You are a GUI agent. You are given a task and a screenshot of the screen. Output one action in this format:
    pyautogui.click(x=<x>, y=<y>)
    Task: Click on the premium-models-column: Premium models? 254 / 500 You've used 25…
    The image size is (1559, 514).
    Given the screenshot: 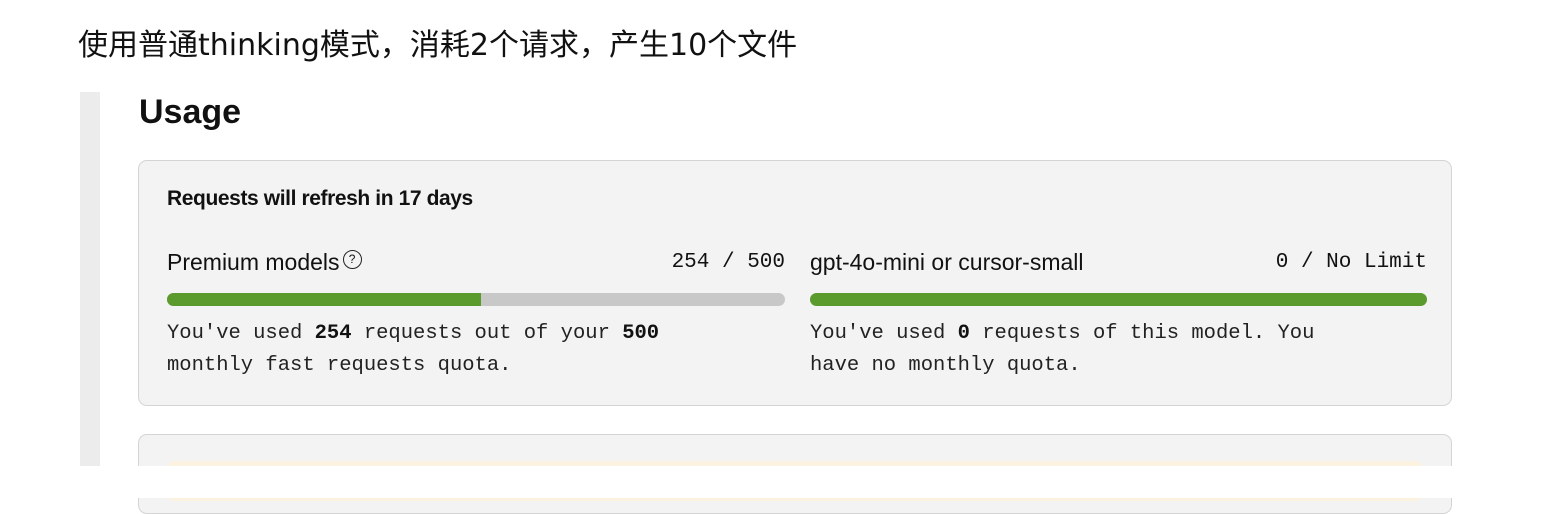 What is the action you would take?
    pyautogui.click(x=476, y=312)
    